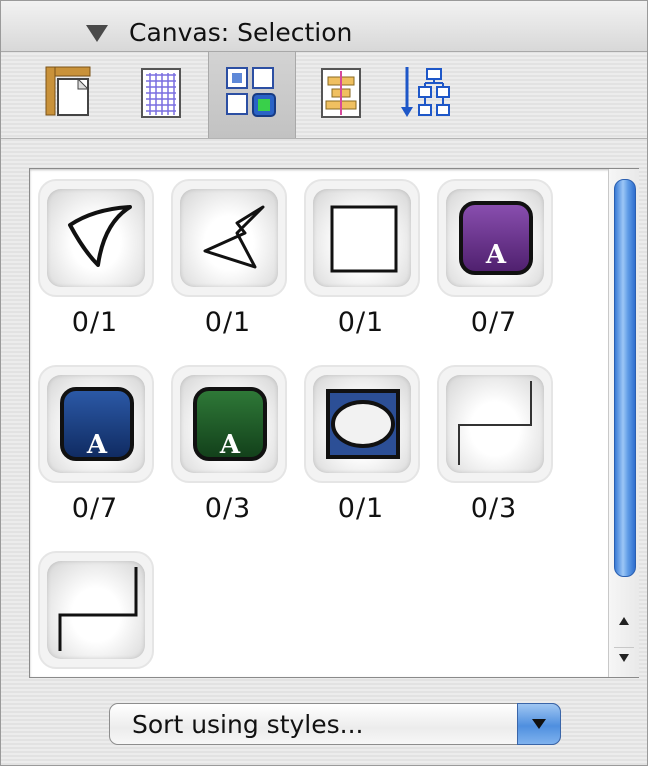 The height and width of the screenshot is (766, 648). I want to click on list-item: 0/3, so click(494, 443).